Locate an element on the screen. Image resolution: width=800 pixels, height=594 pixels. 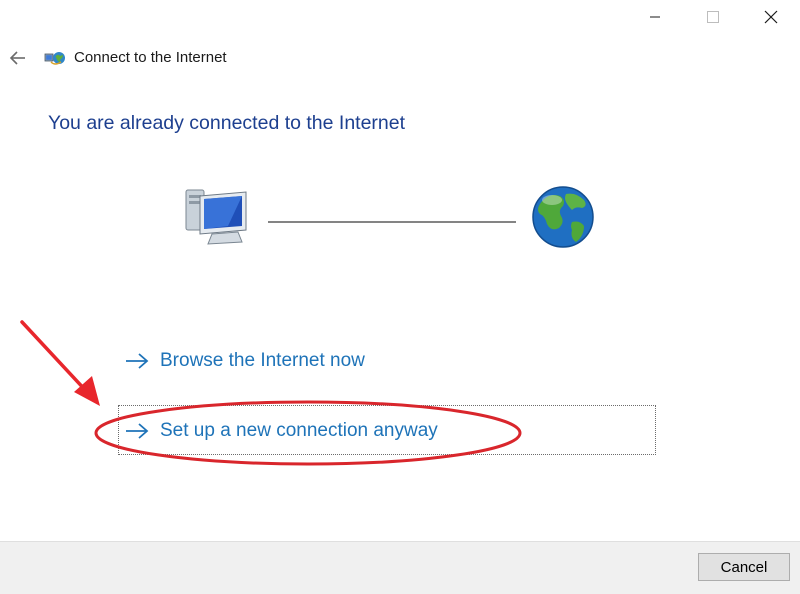
minimize-icon is located at coordinates (655, 17).